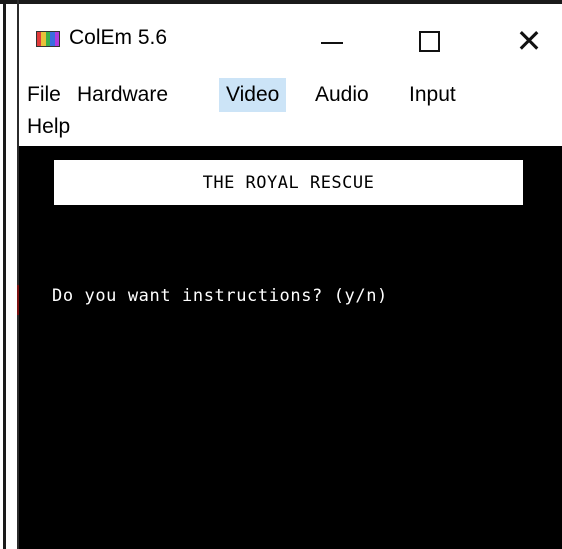 Image resolution: width=562 pixels, height=549 pixels. Describe the element at coordinates (220, 296) in the screenshot. I see `instructions-prompt: Do you want instructions? (y/n)` at that location.